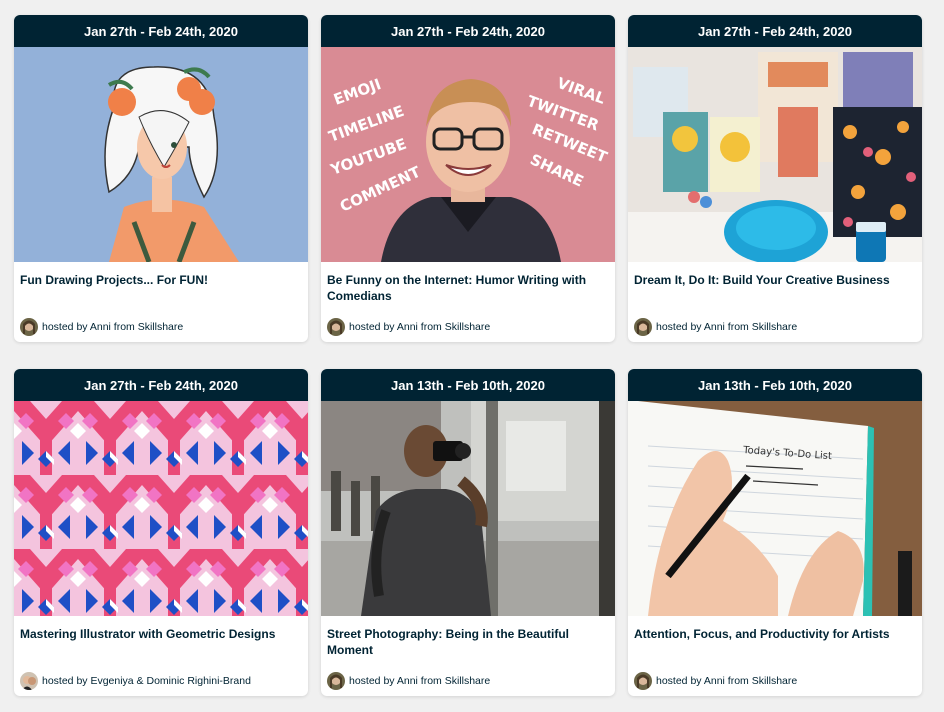 Image resolution: width=944 pixels, height=712 pixels. Describe the element at coordinates (161, 287) in the screenshot. I see `card-title: Fun Drawing Projects... For FUN!` at that location.